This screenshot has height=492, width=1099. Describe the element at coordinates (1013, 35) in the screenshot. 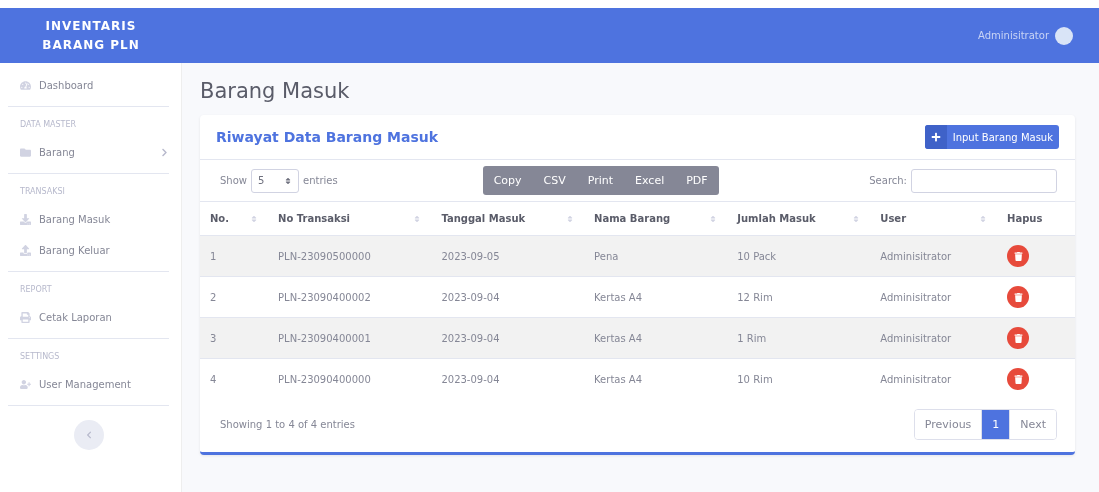

I see `user-name: Adminisitrator` at that location.